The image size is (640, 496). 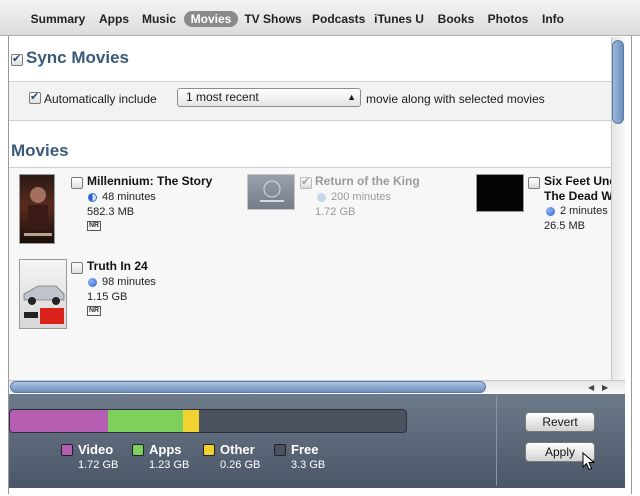 What do you see at coordinates (338, 19) in the screenshot?
I see `tab-podcasts: Podcasts` at bounding box center [338, 19].